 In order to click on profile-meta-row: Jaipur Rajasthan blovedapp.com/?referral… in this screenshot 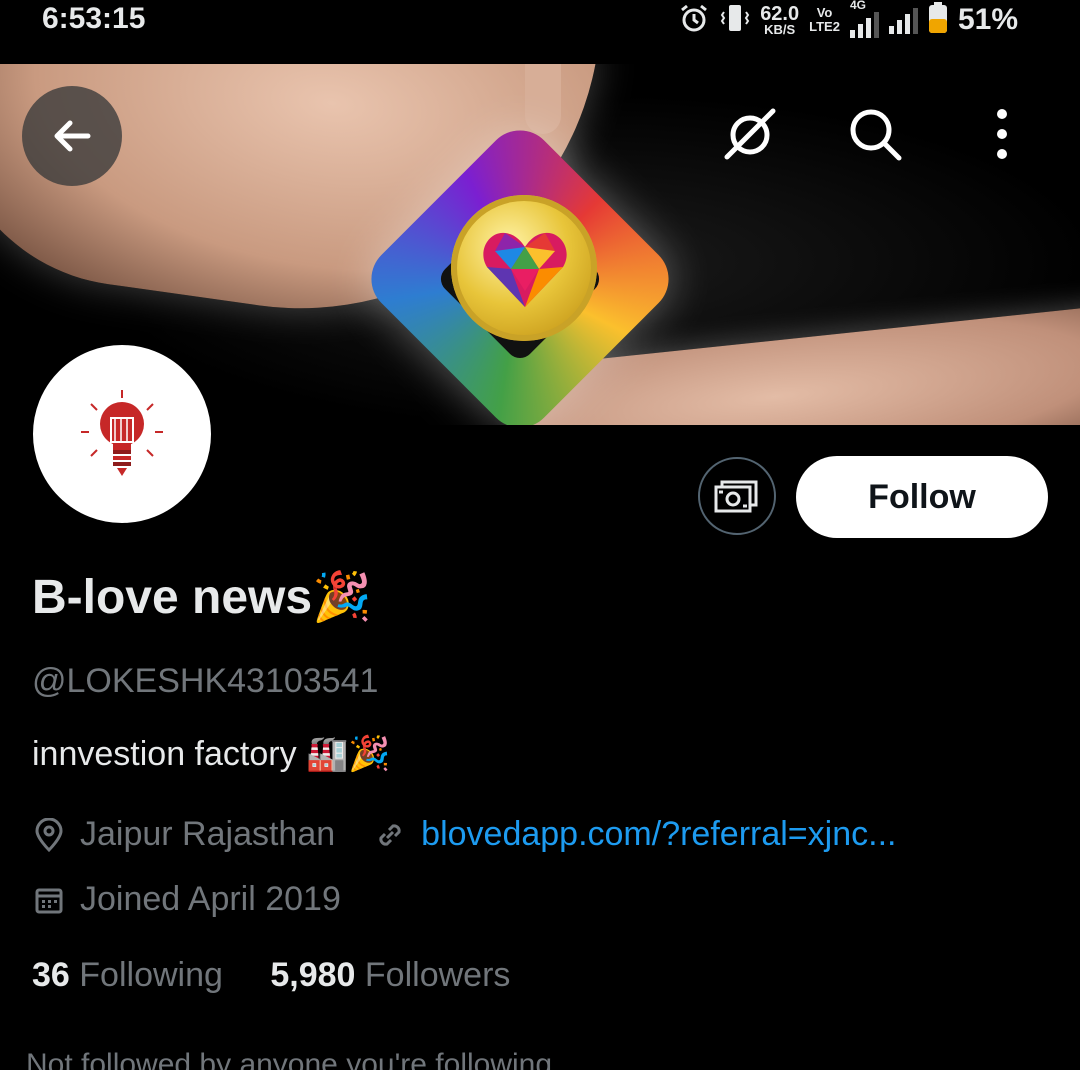, I will do `click(464, 834)`.